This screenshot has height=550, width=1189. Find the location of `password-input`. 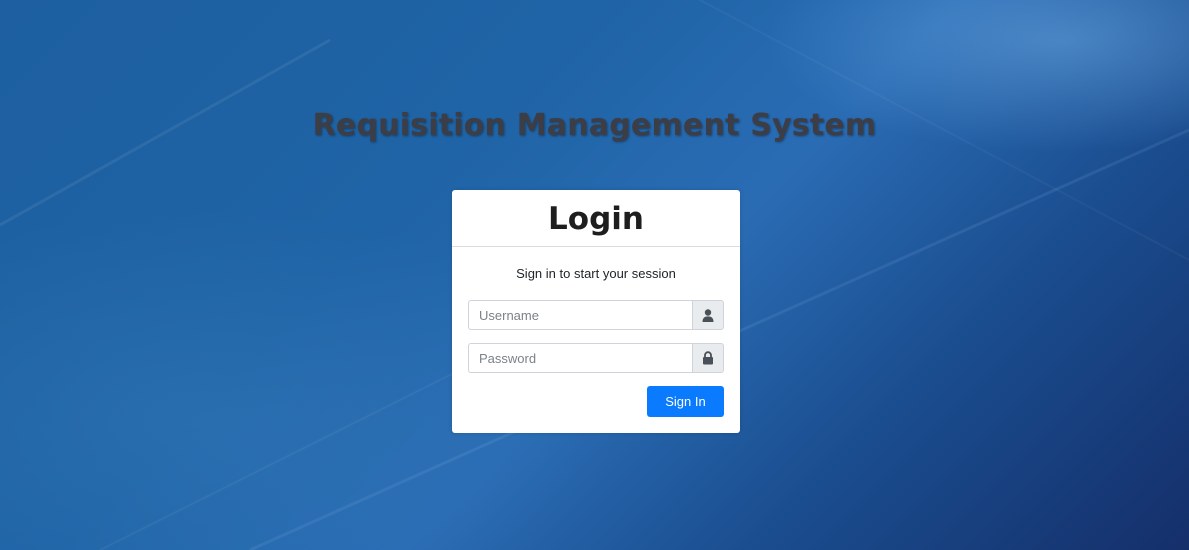

password-input is located at coordinates (580, 358).